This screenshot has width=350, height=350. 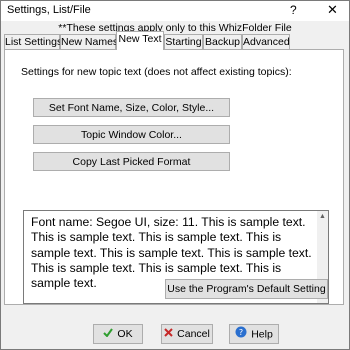 What do you see at coordinates (193, 333) in the screenshot?
I see `cancel-label: Cancel` at bounding box center [193, 333].